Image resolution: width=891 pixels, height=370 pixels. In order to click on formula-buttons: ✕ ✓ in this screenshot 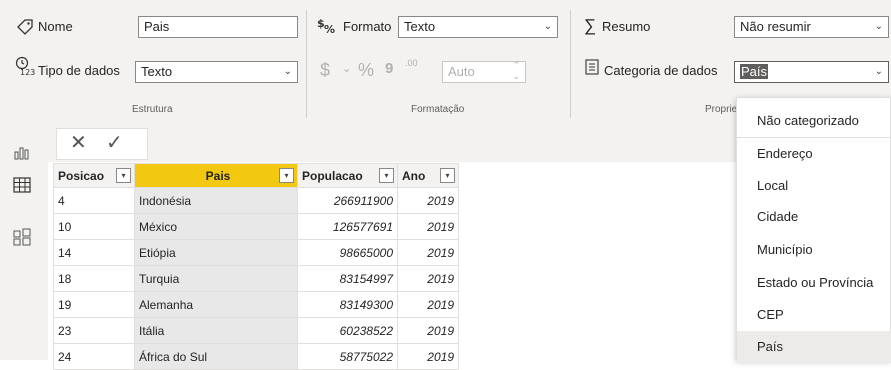, I will do `click(102, 144)`.